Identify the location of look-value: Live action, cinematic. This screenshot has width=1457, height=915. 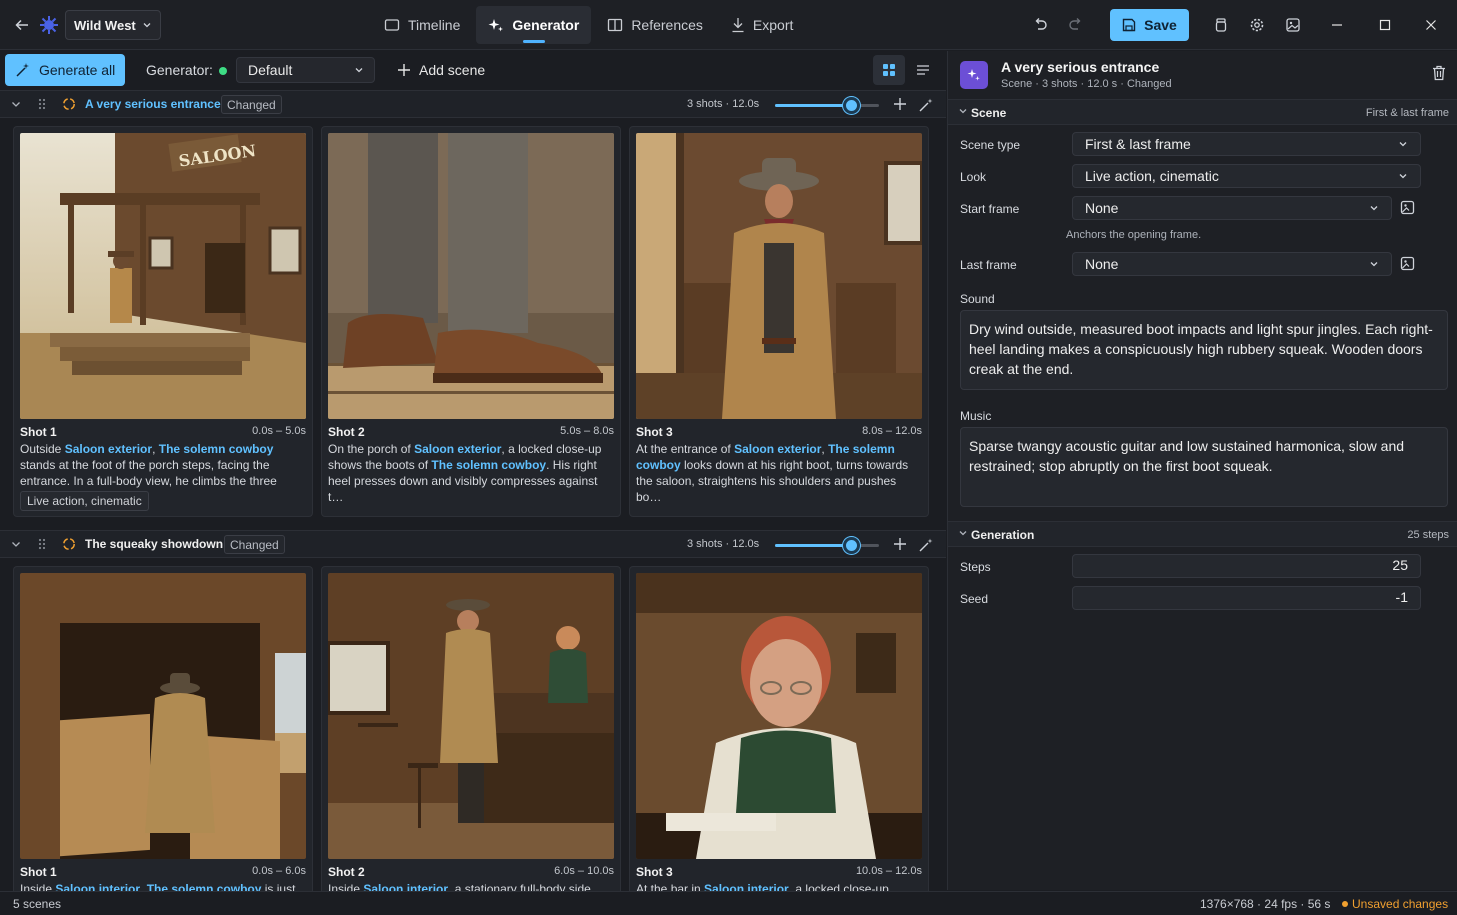
(1152, 176).